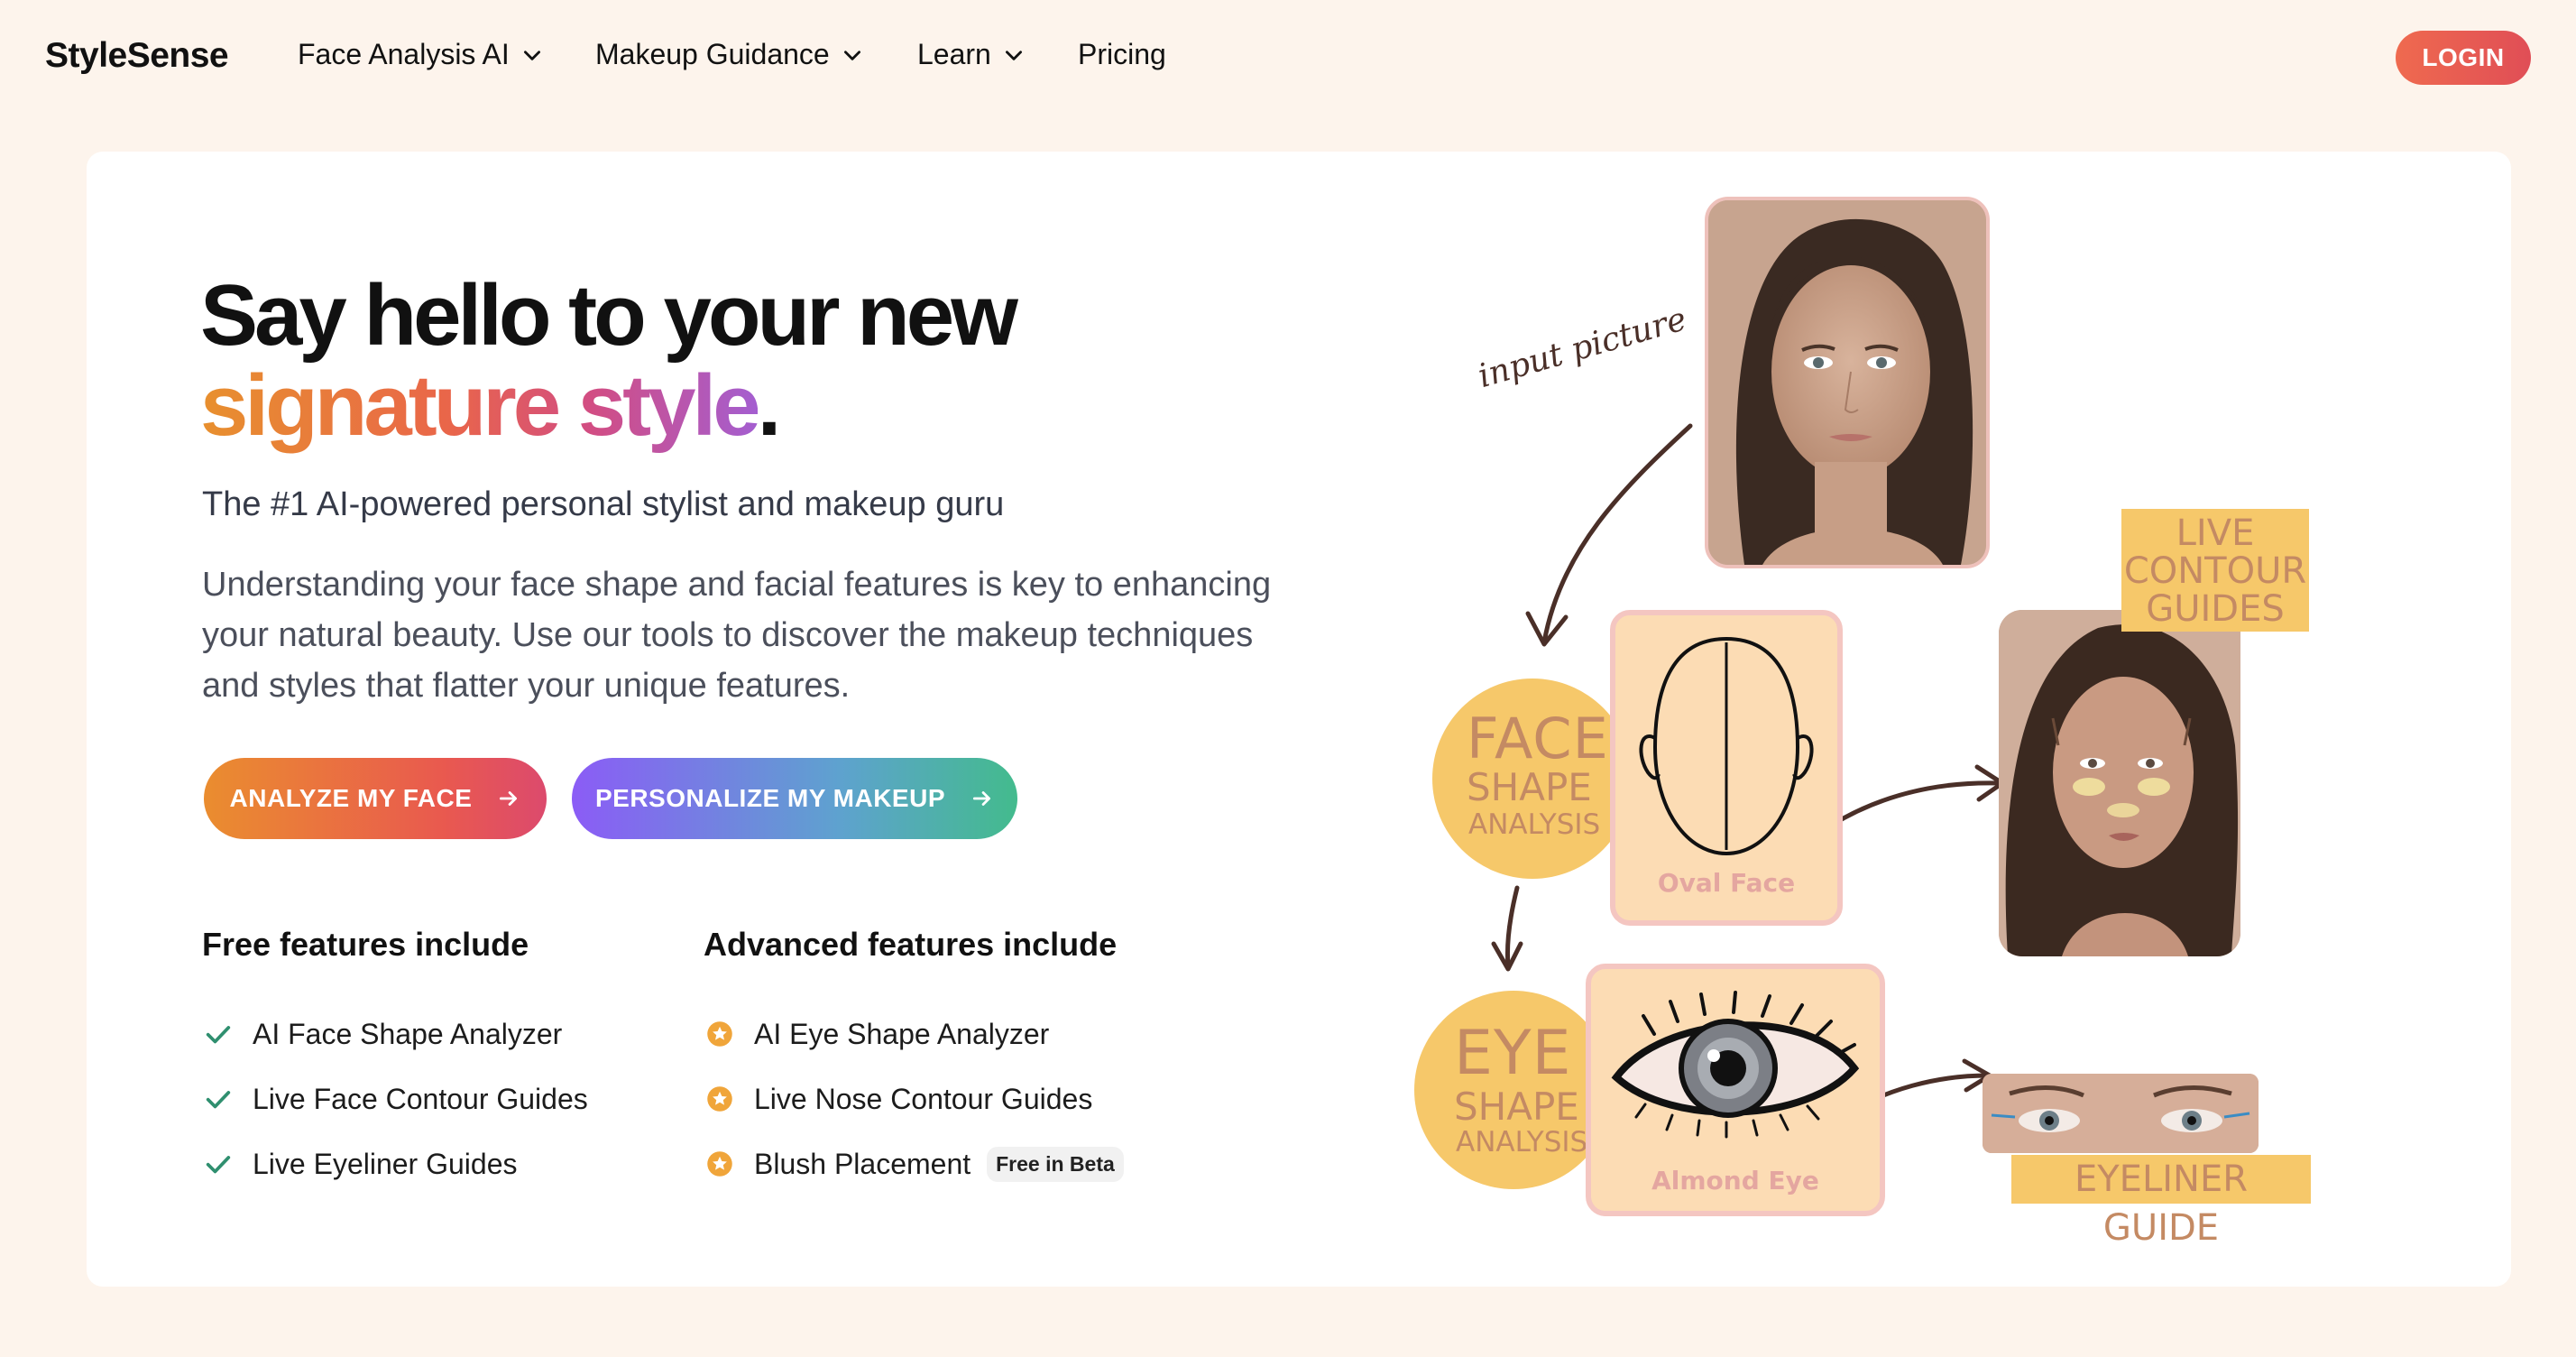  Describe the element at coordinates (1736, 1065) in the screenshot. I see `almond-eye-icon` at that location.